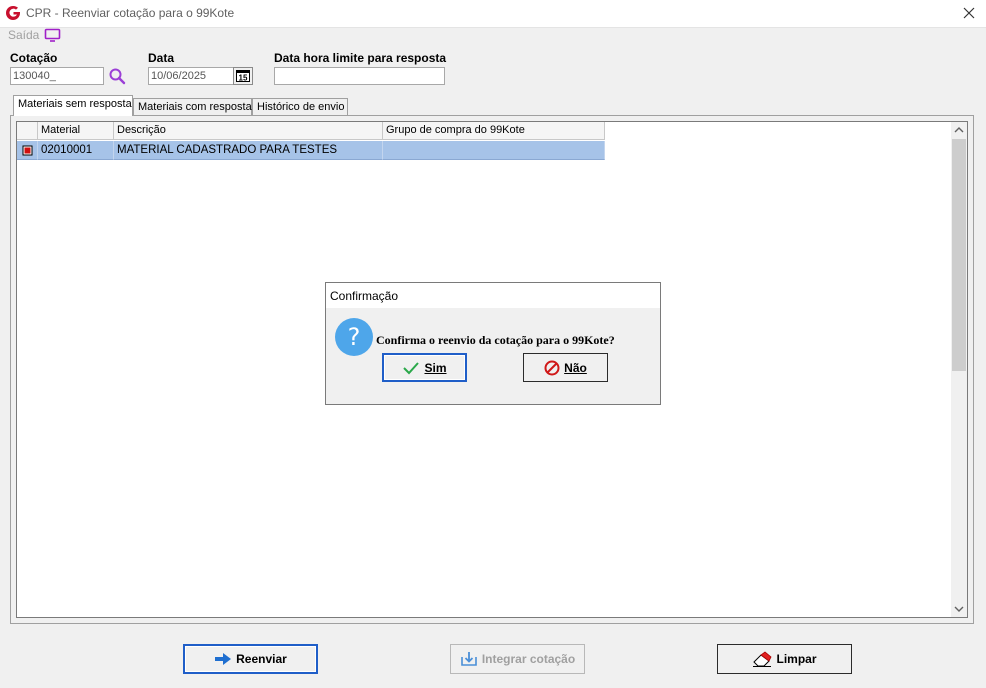 The width and height of the screenshot is (986, 688). What do you see at coordinates (27, 131) in the screenshot?
I see `grid-indicator-header` at bounding box center [27, 131].